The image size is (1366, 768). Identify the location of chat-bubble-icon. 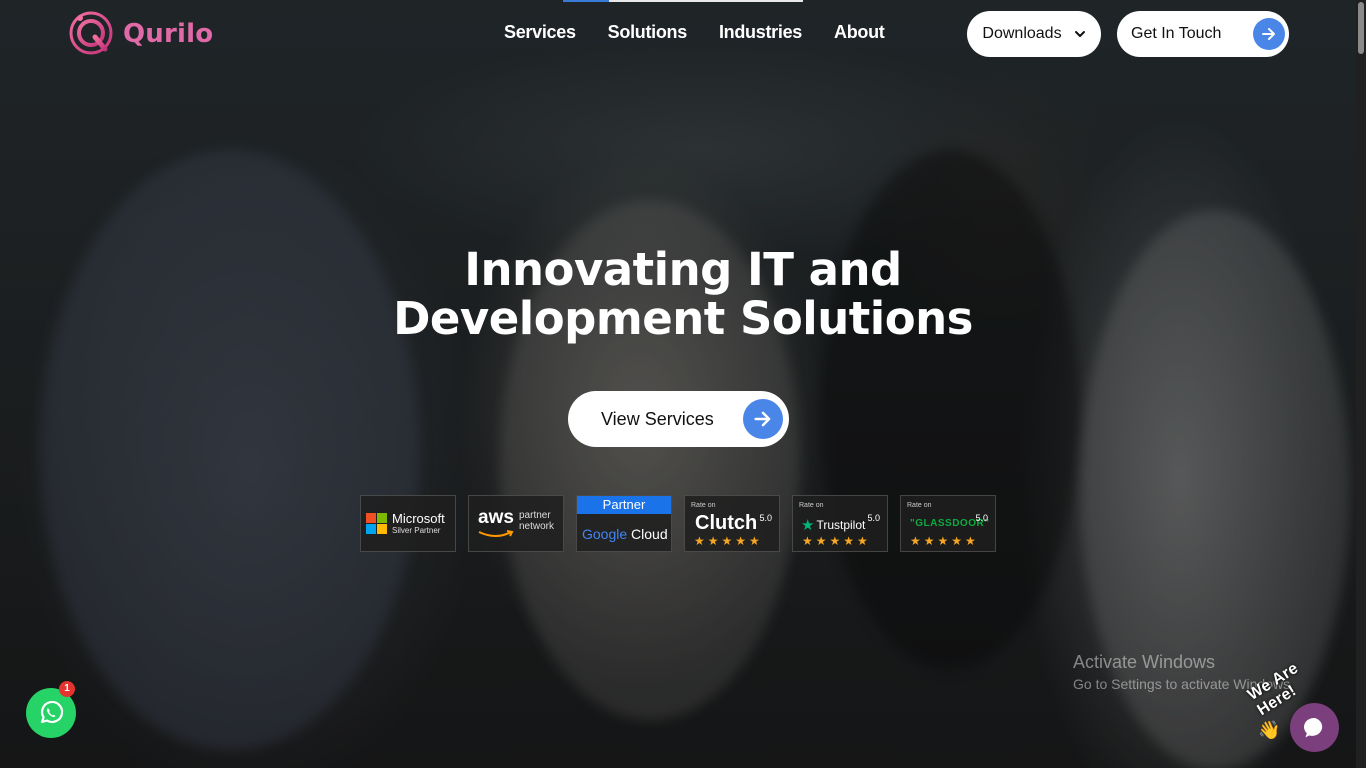
(1312, 727).